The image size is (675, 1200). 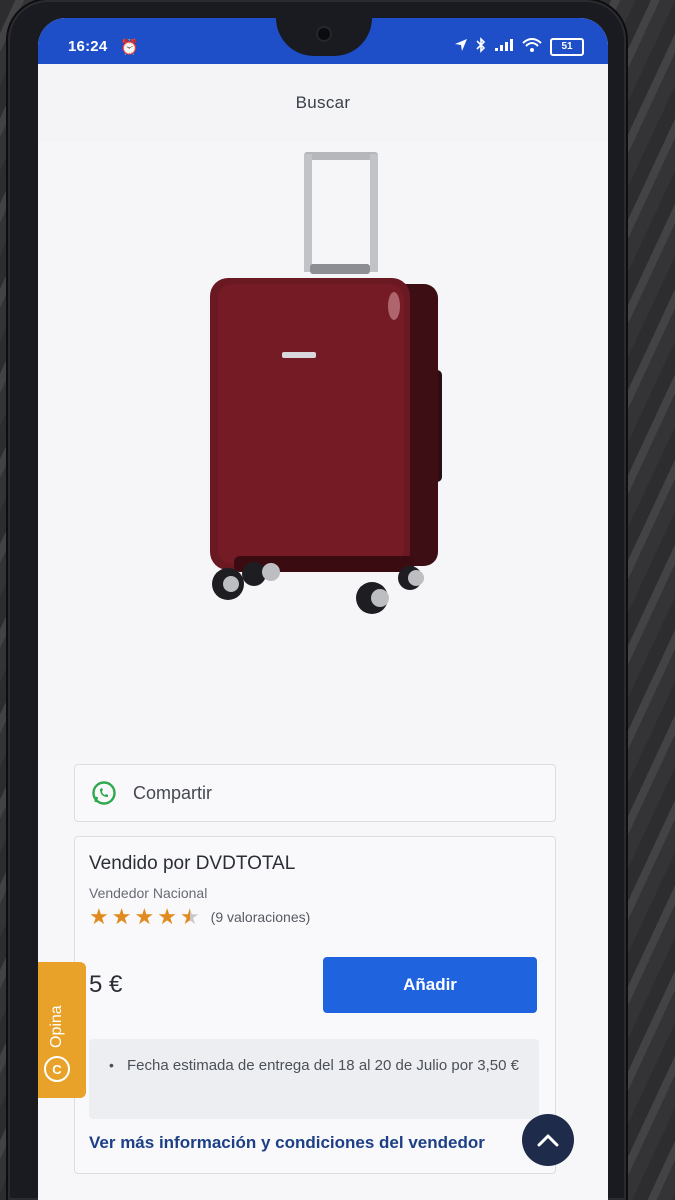 What do you see at coordinates (324, 34) in the screenshot?
I see `front-camera` at bounding box center [324, 34].